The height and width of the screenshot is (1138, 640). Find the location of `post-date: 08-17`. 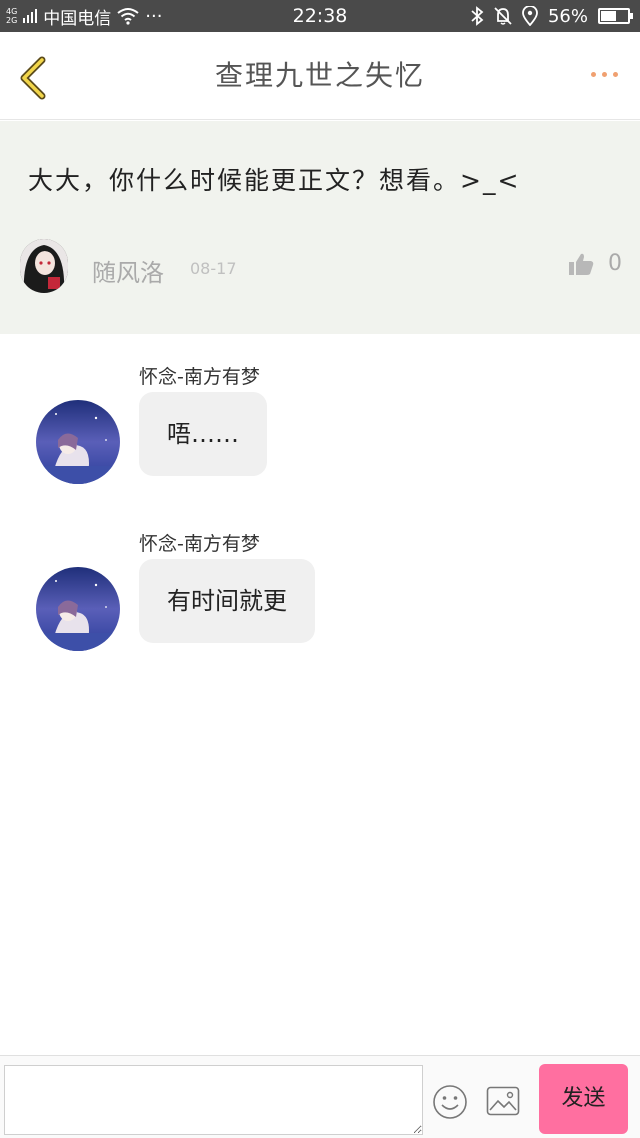

post-date: 08-17 is located at coordinates (213, 268).